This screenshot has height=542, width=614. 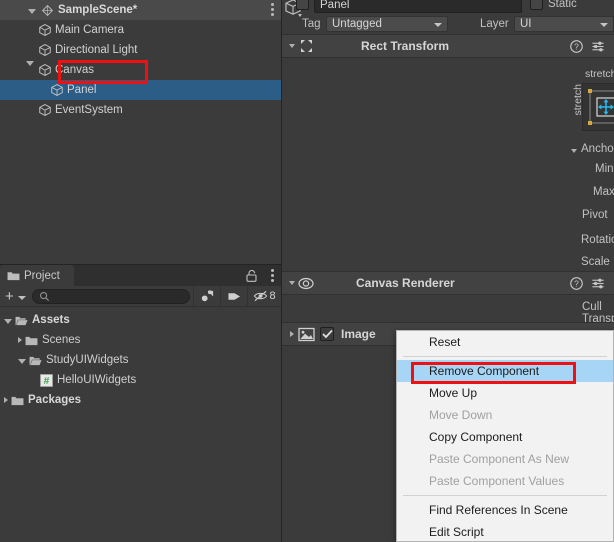 I want to click on project-options-kebab-icon, so click(x=272, y=276).